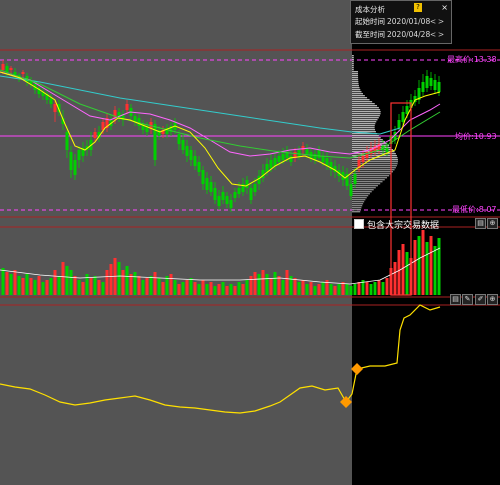 The width and height of the screenshot is (500, 485). What do you see at coordinates (370, 21) in the screenshot?
I see `start-time-label: 起始时间` at bounding box center [370, 21].